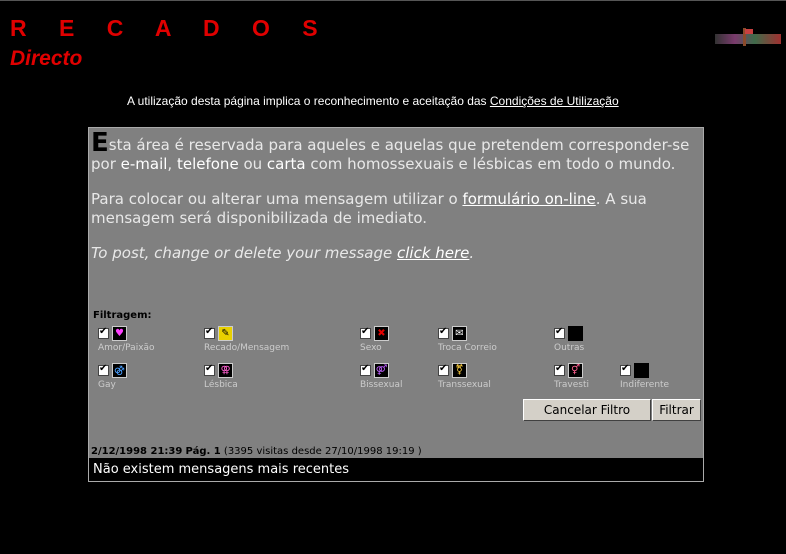 The width and height of the screenshot is (786, 554). I want to click on sex-icon: ✖, so click(381, 333).